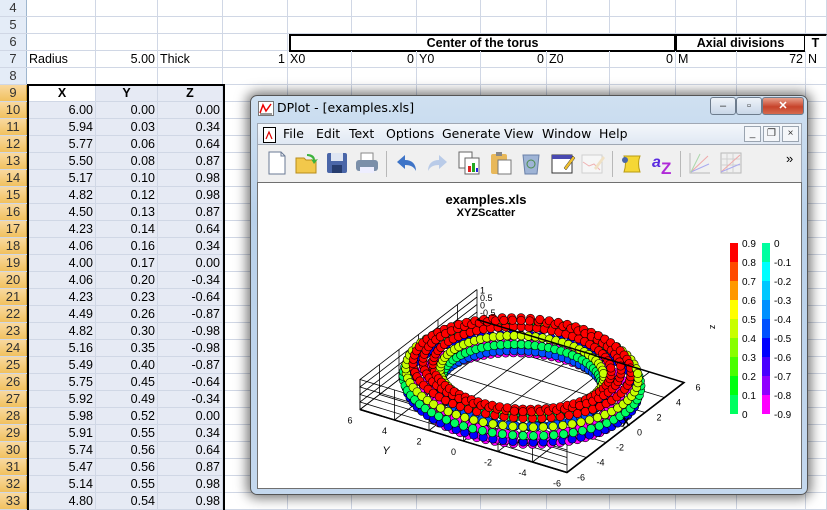  Describe the element at coordinates (13, 144) in the screenshot. I see `row-header: 12` at that location.